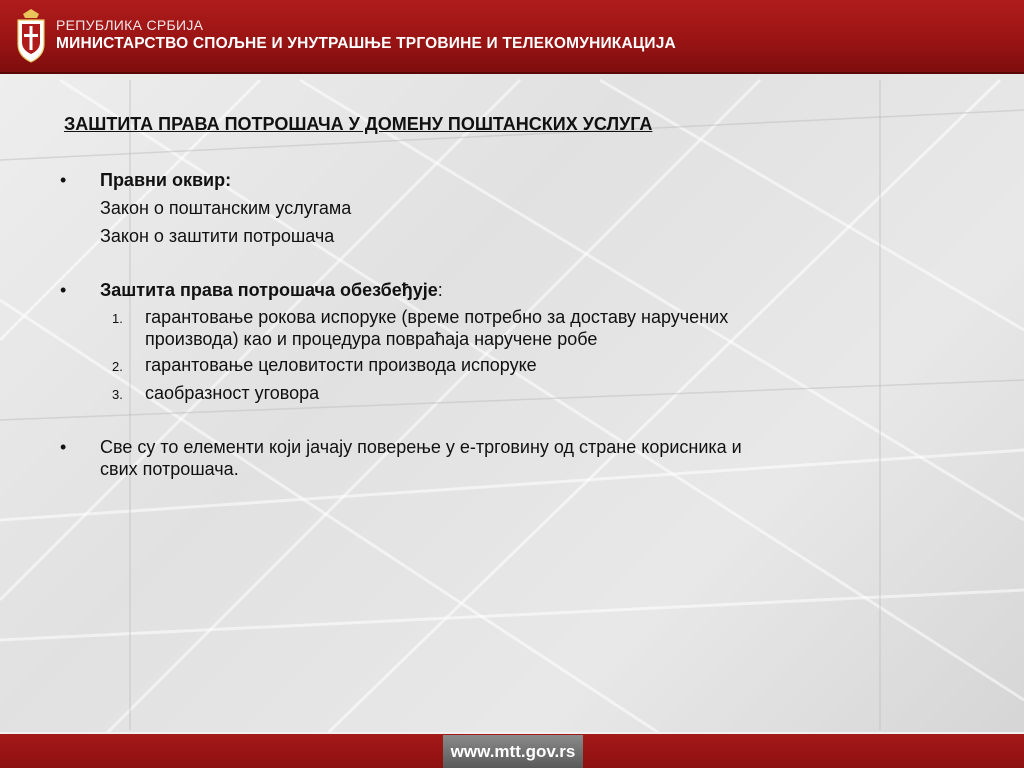  Describe the element at coordinates (117, 366) in the screenshot. I see `list-number: 2.` at that location.